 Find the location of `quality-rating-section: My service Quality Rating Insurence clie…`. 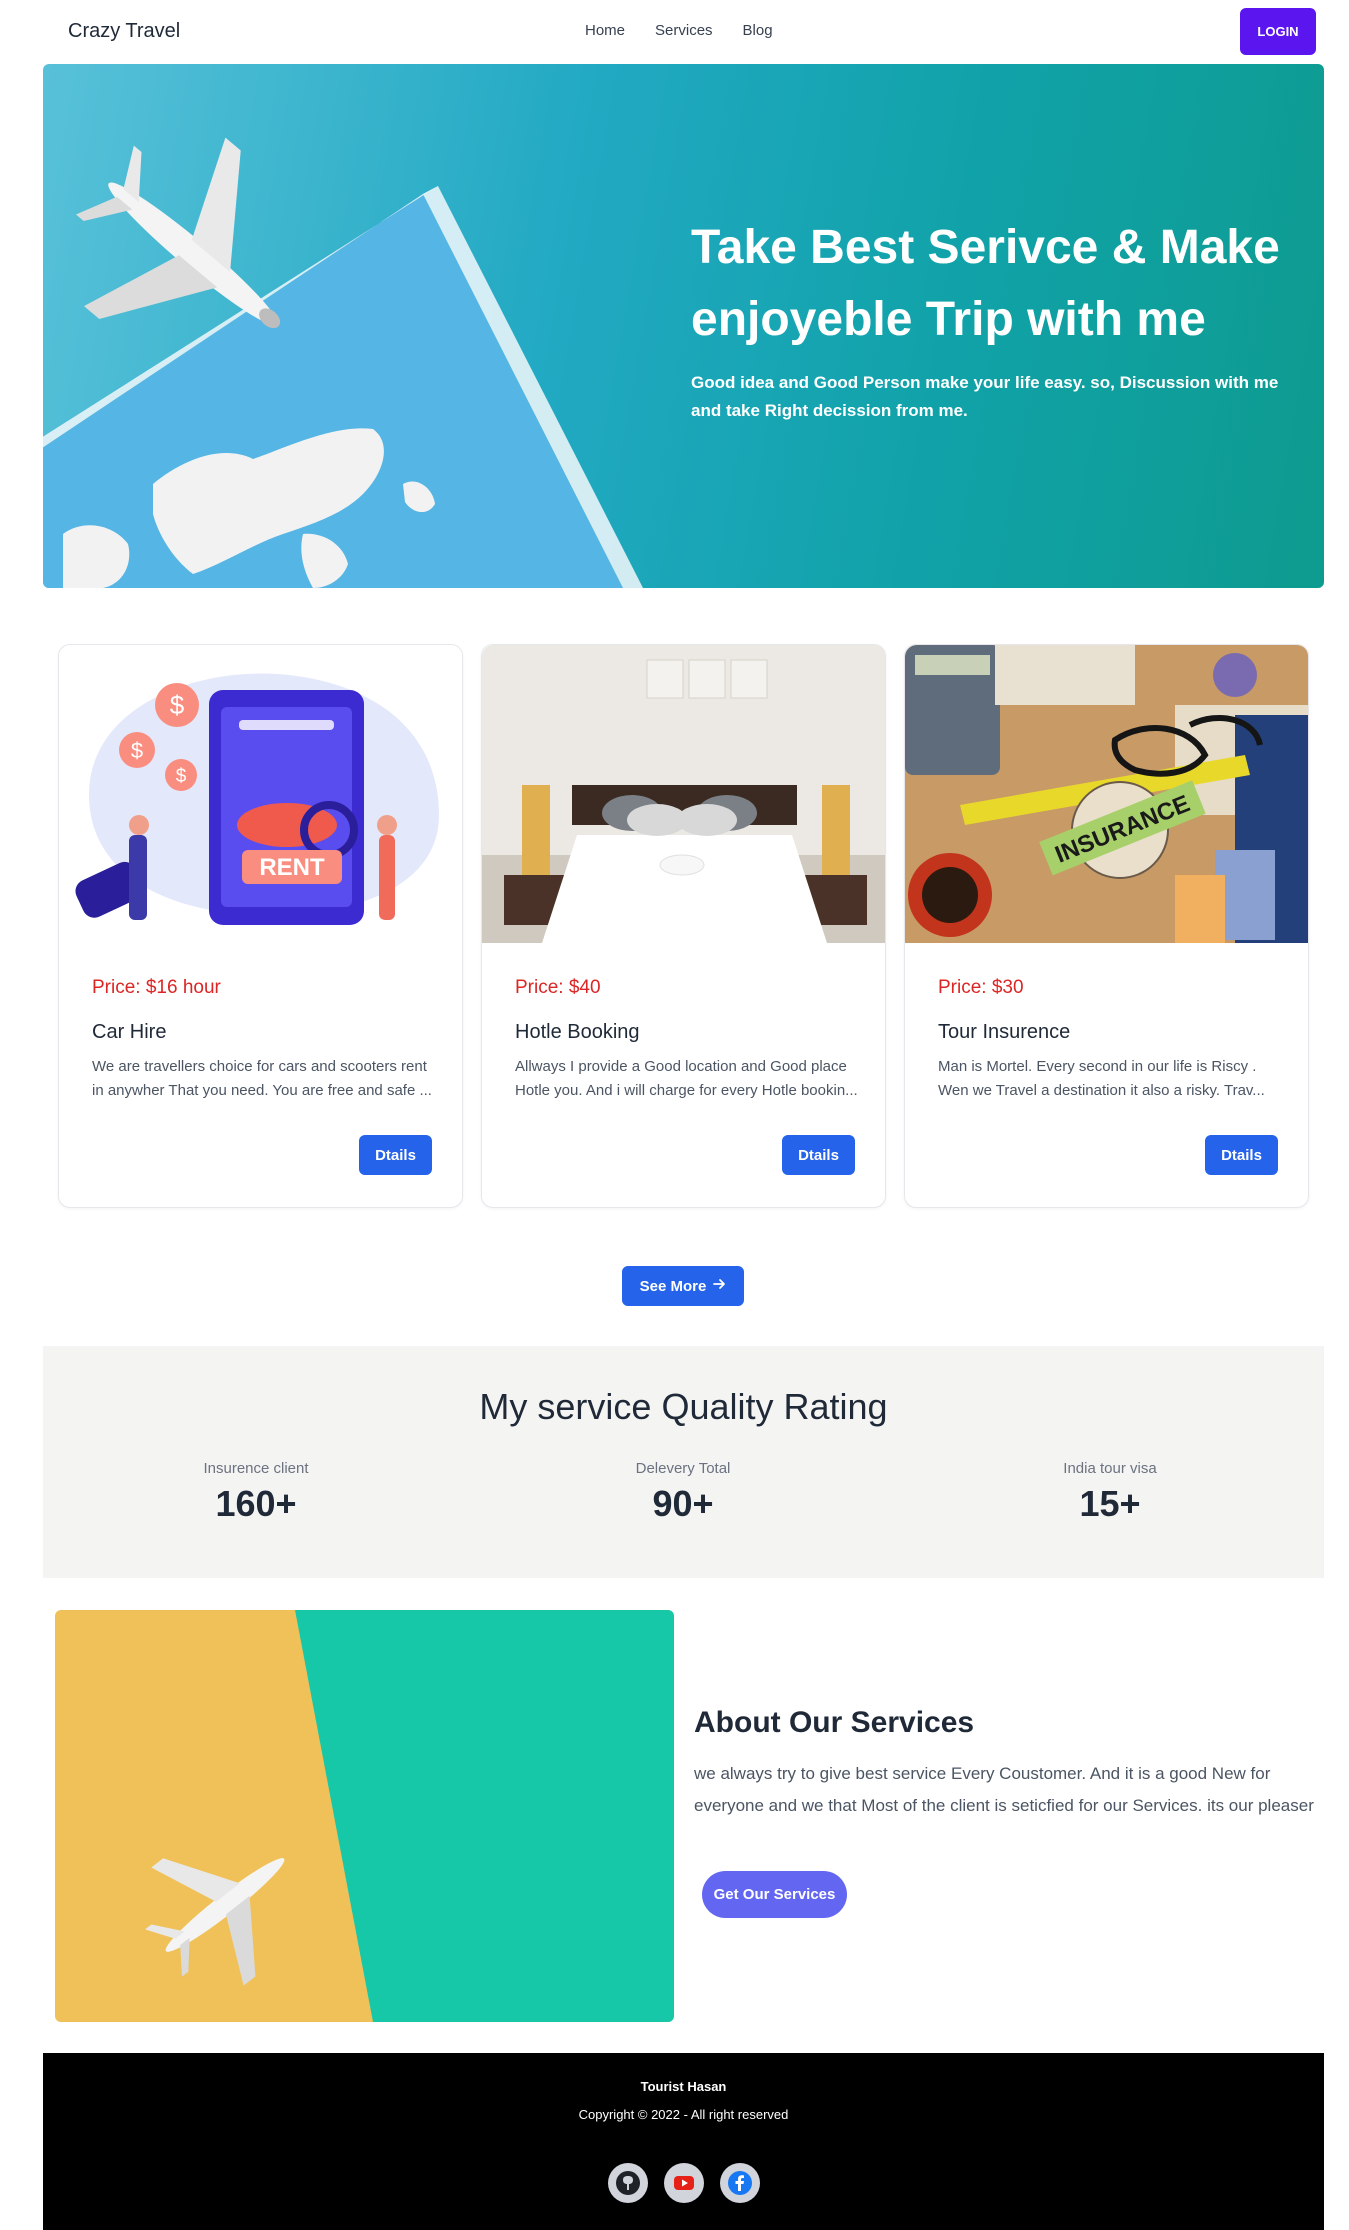

quality-rating-section: My service Quality Rating Insurence clie… is located at coordinates (683, 1462).